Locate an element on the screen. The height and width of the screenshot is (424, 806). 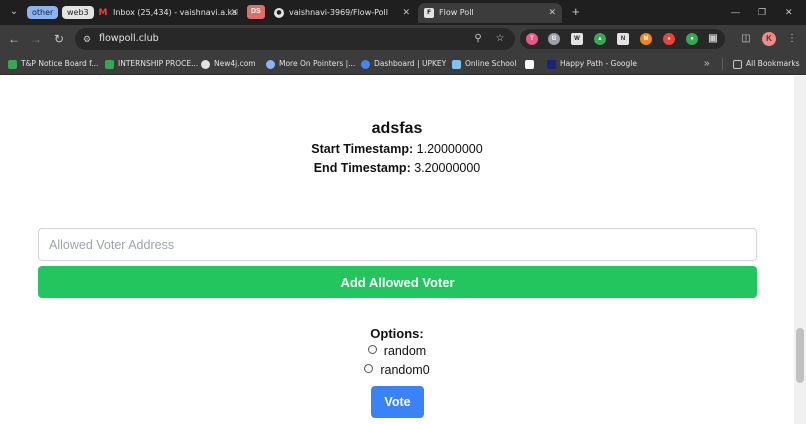
option-label: random is located at coordinates (405, 351).